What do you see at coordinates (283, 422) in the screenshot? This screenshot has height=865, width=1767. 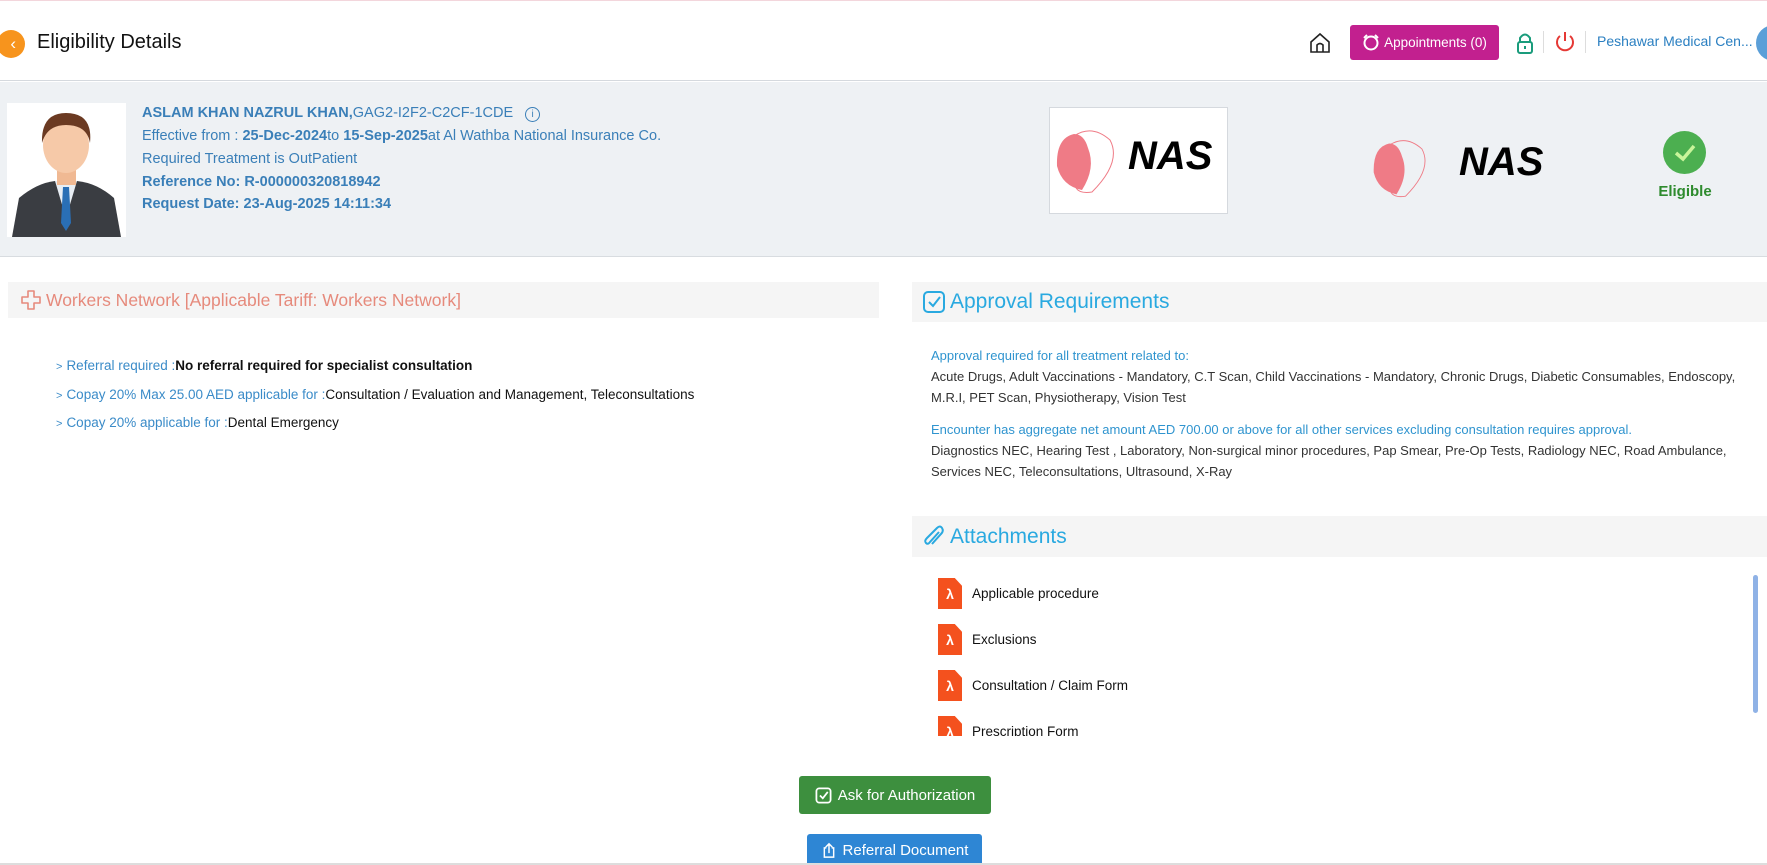 I see `item-value: Dental Emergency` at bounding box center [283, 422].